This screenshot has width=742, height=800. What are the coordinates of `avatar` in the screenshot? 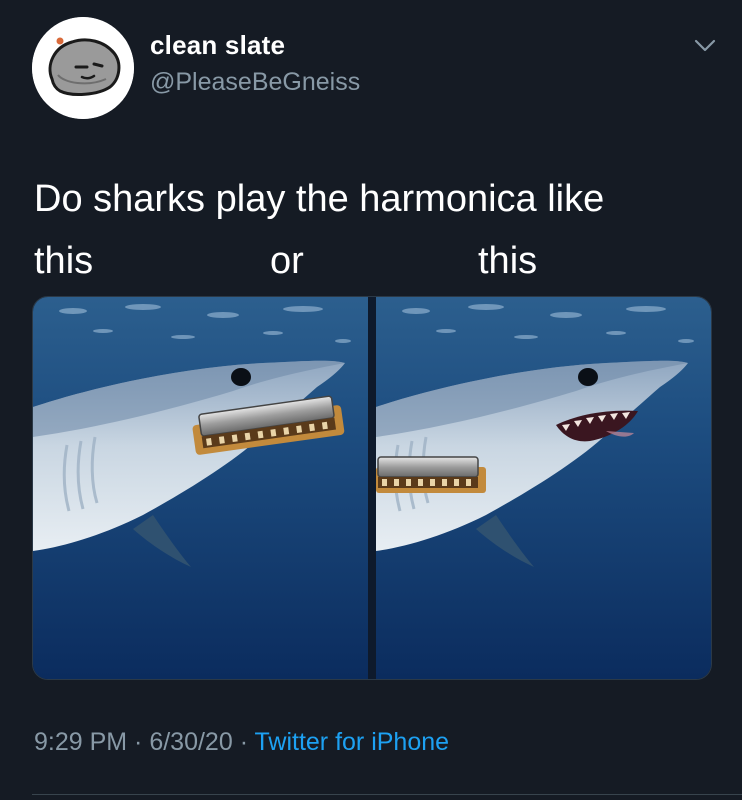 It's located at (83, 68).